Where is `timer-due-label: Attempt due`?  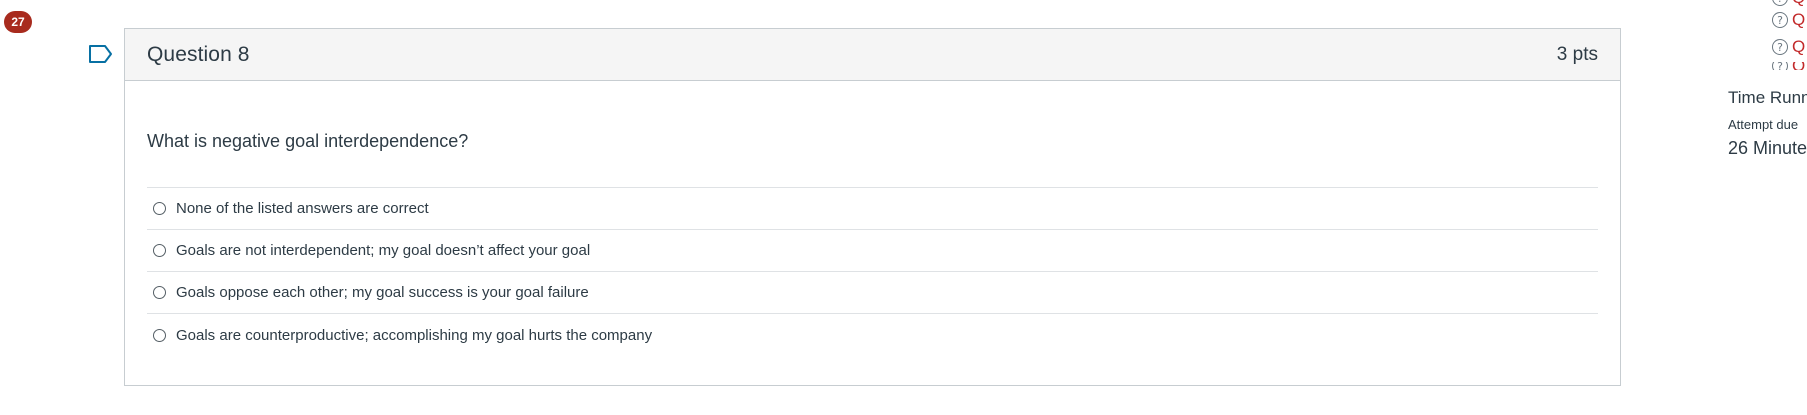
timer-due-label: Attempt due is located at coordinates (1763, 124).